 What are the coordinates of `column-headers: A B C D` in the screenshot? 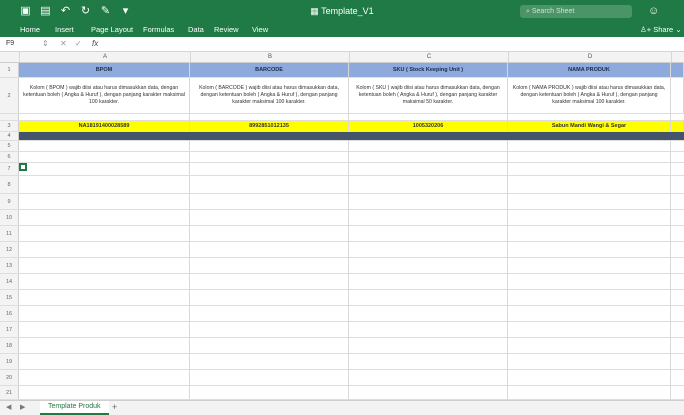 It's located at (342, 57).